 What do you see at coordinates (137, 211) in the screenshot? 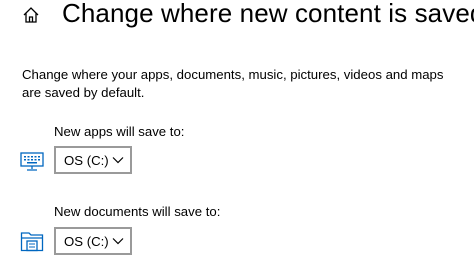
I see `new-documents-label: New documents will save to:` at bounding box center [137, 211].